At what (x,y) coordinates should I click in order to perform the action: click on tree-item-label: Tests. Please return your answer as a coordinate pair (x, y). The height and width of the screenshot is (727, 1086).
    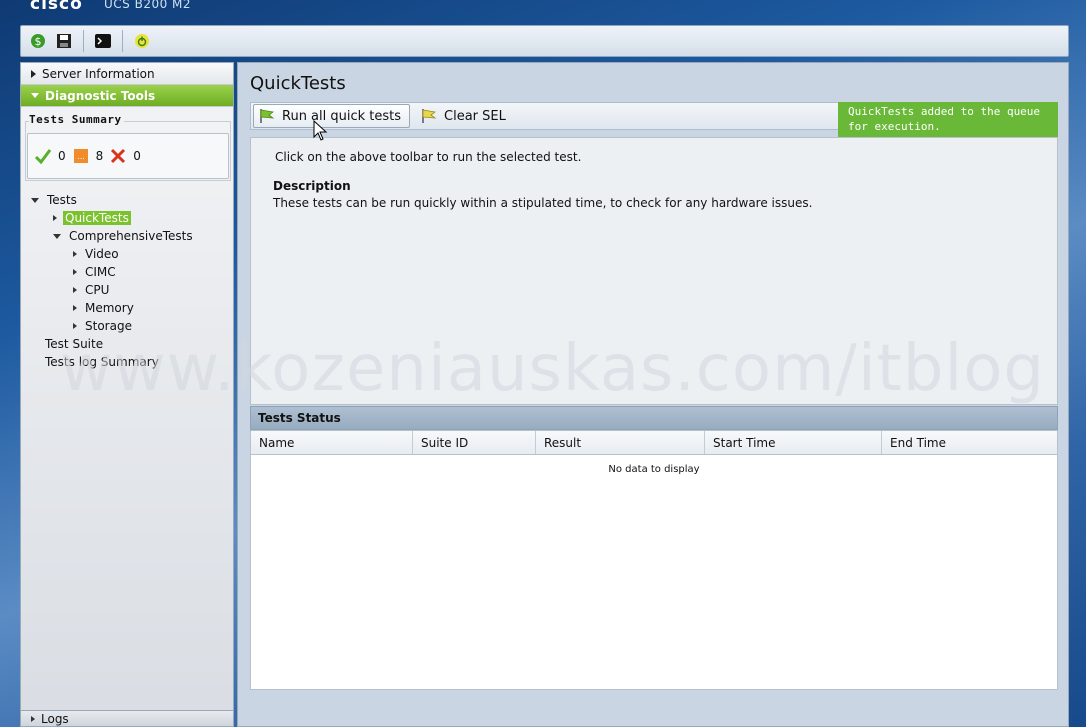
    Looking at the image, I should click on (62, 200).